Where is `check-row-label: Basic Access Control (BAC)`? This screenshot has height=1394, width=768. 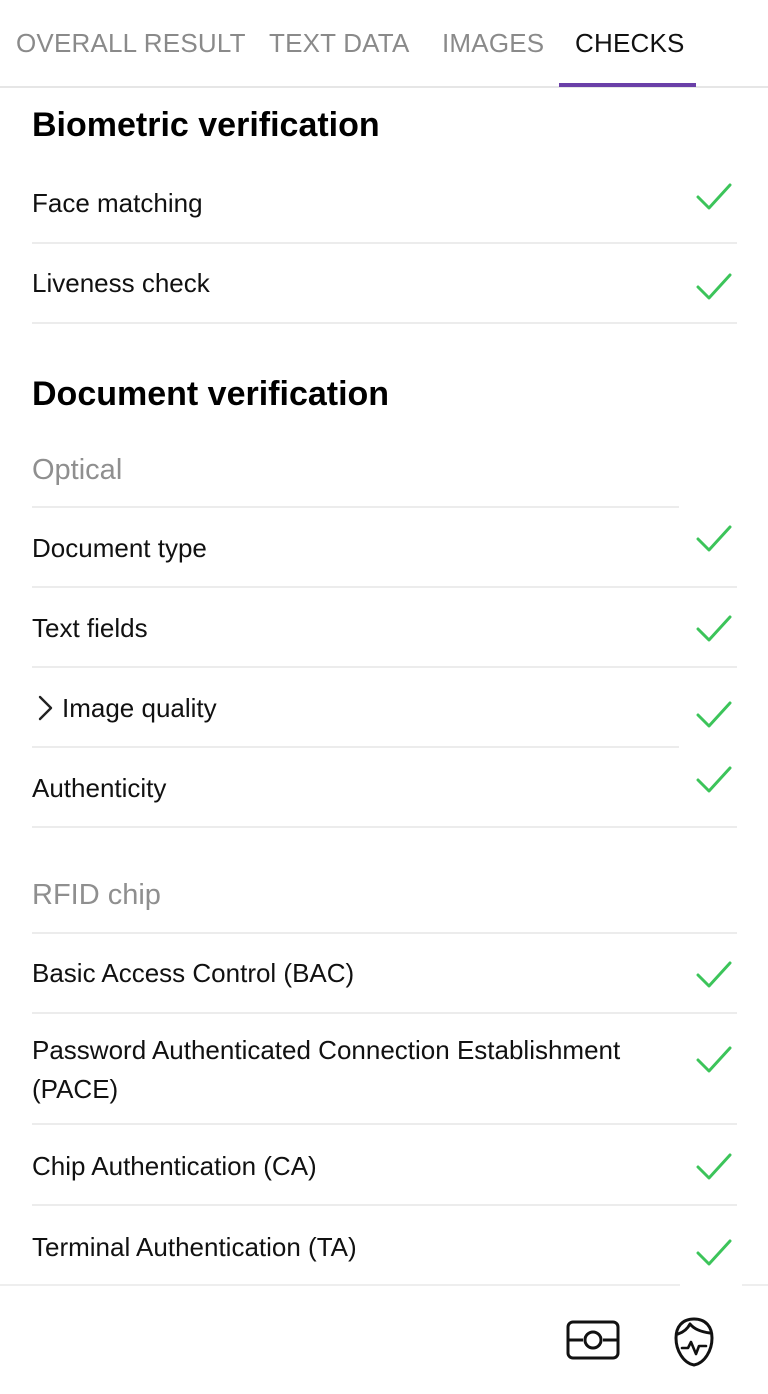 check-row-label: Basic Access Control (BAC) is located at coordinates (193, 973).